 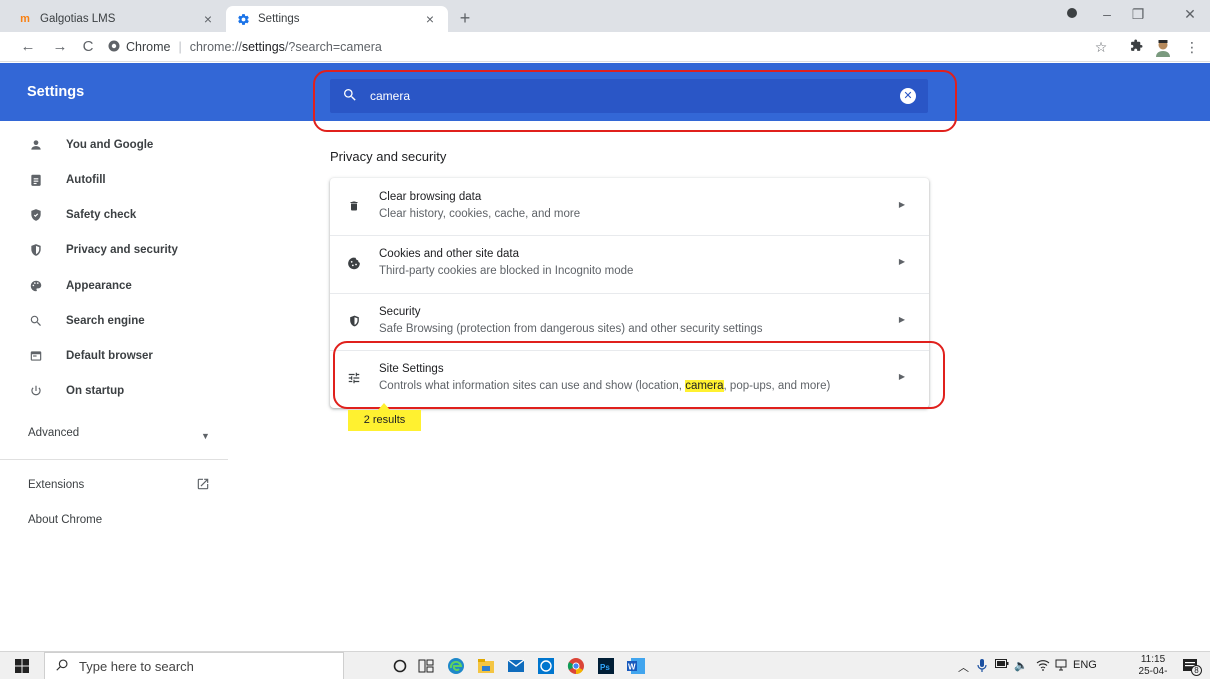 What do you see at coordinates (22, 666) in the screenshot?
I see `windows-start-icon` at bounding box center [22, 666].